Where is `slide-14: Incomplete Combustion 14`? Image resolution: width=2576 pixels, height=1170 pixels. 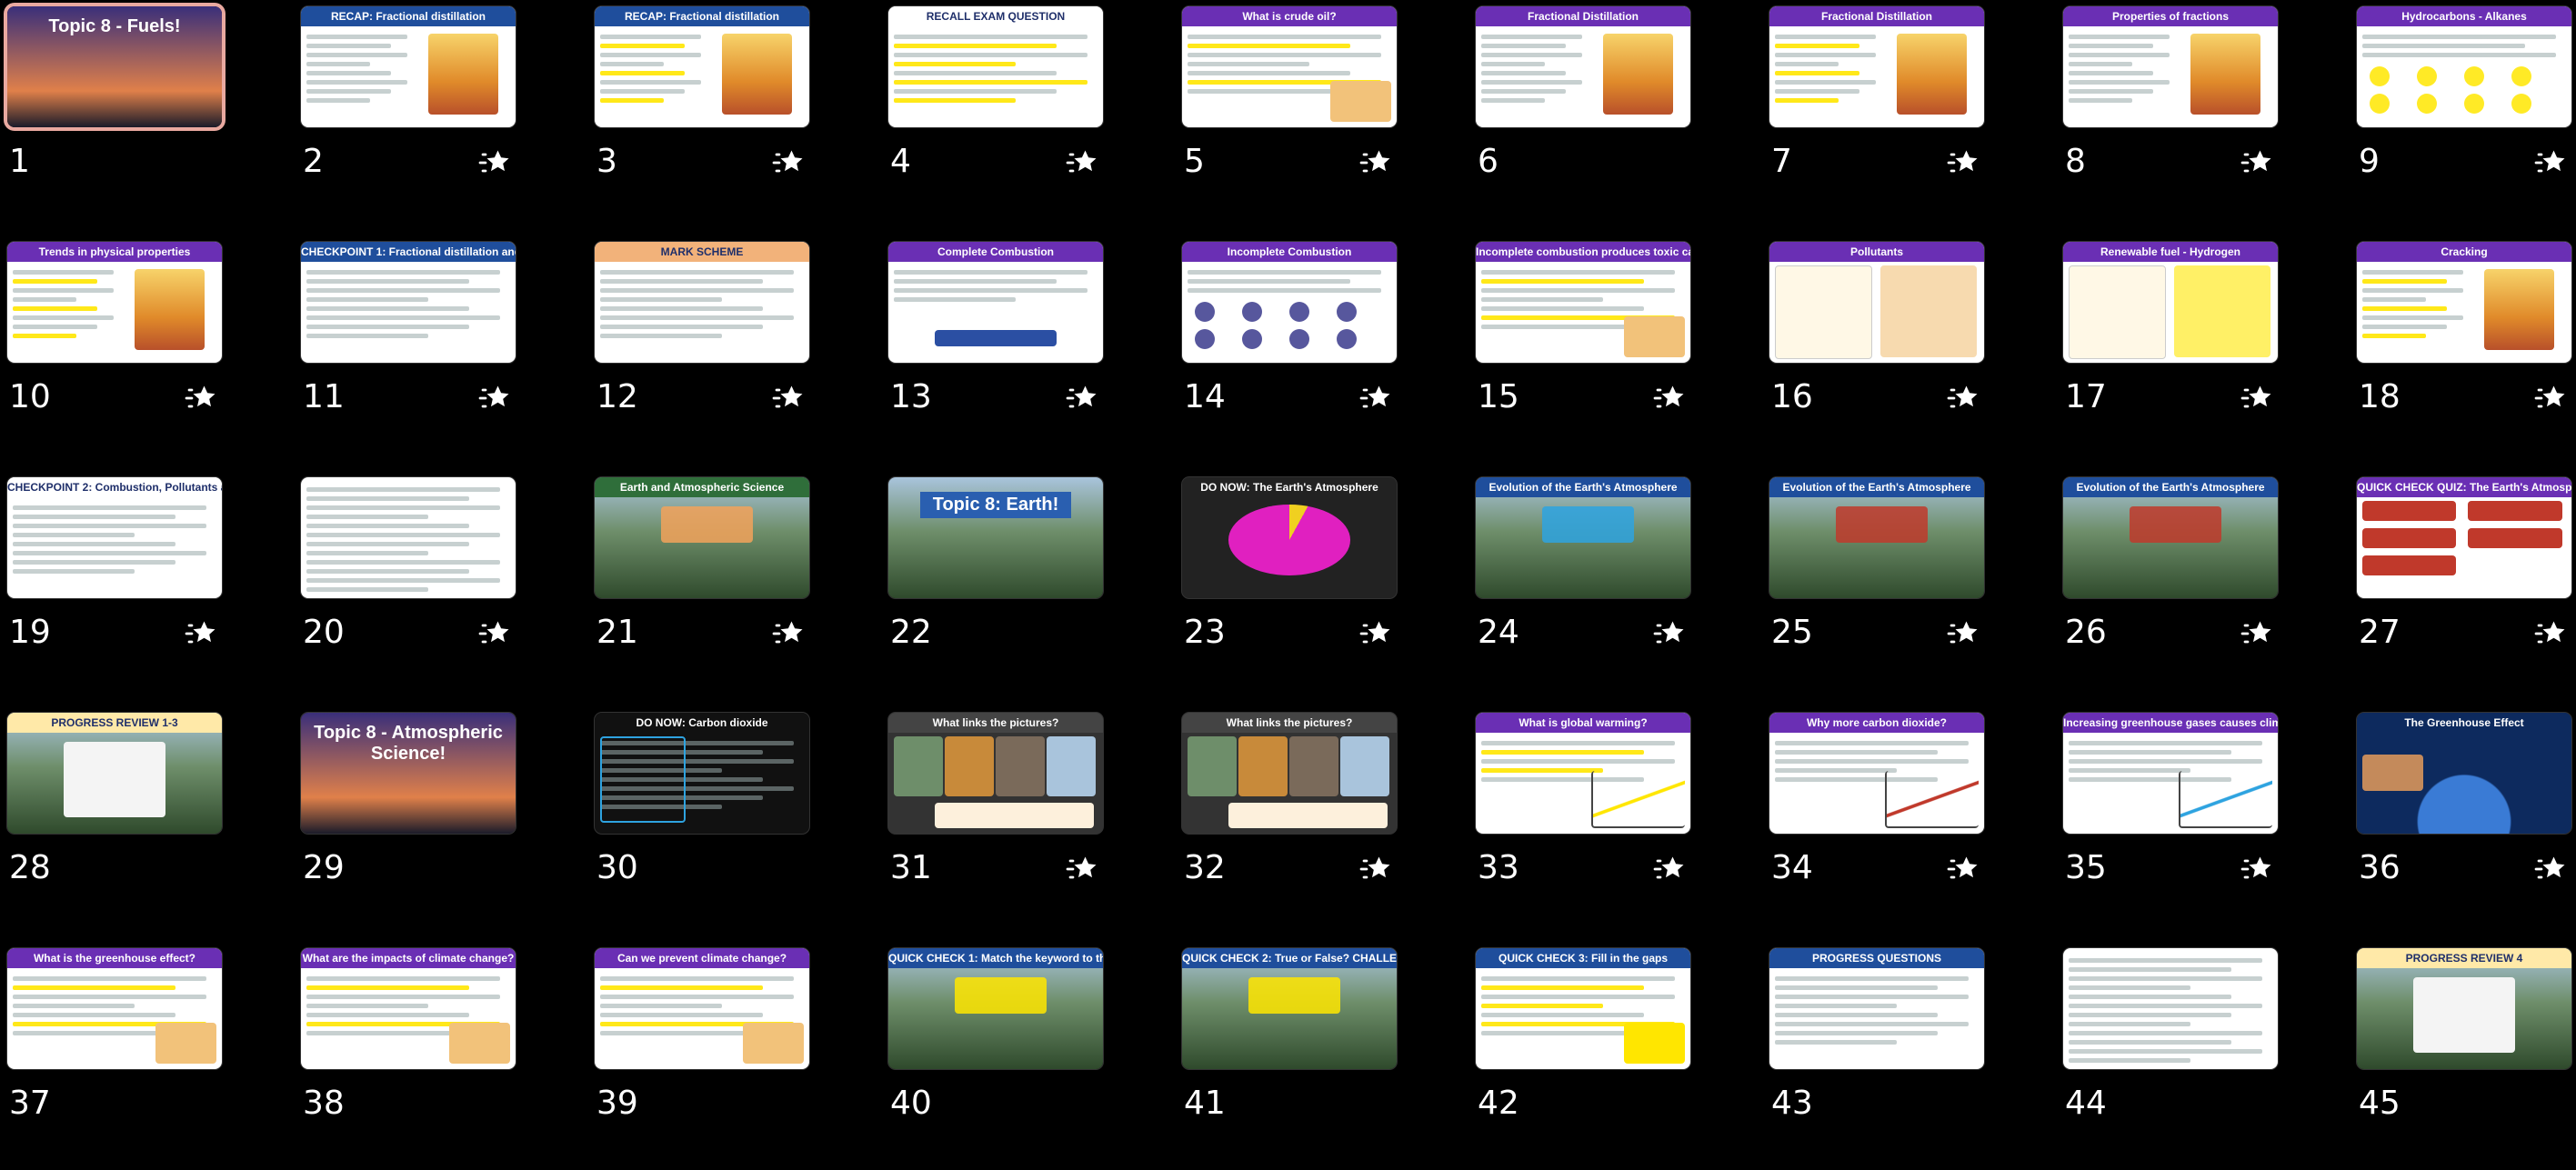 slide-14: Incomplete Combustion 14 is located at coordinates (1299, 350).